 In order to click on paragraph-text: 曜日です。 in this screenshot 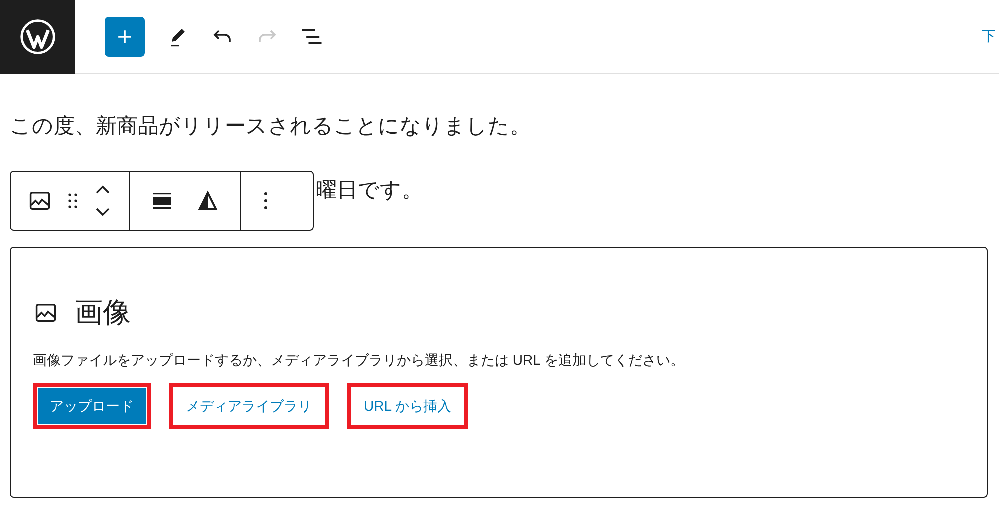, I will do `click(369, 191)`.